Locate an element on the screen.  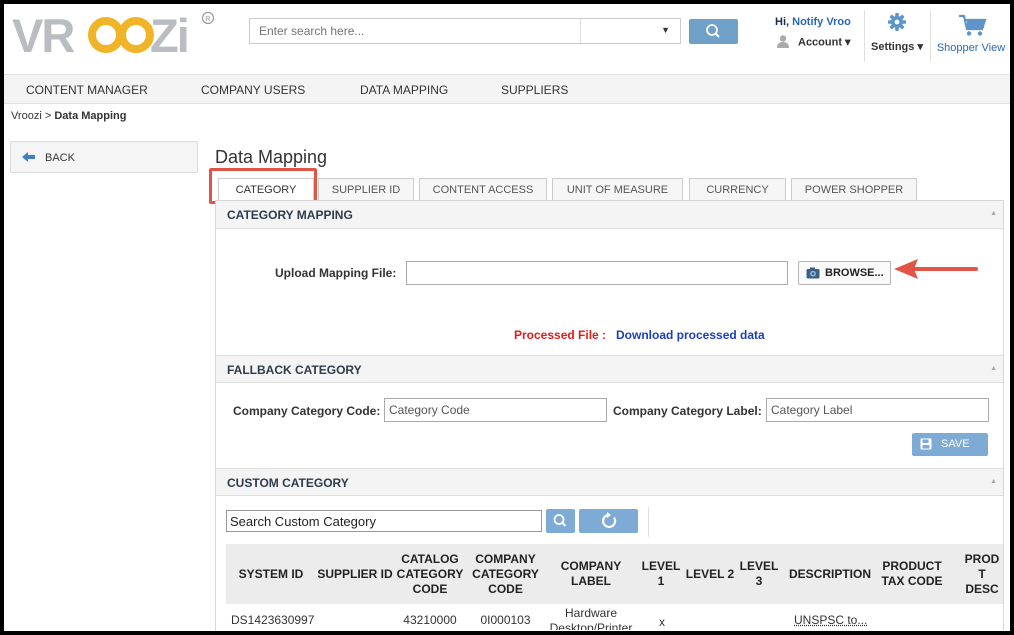
svg-text: R is located at coordinates (208, 18).